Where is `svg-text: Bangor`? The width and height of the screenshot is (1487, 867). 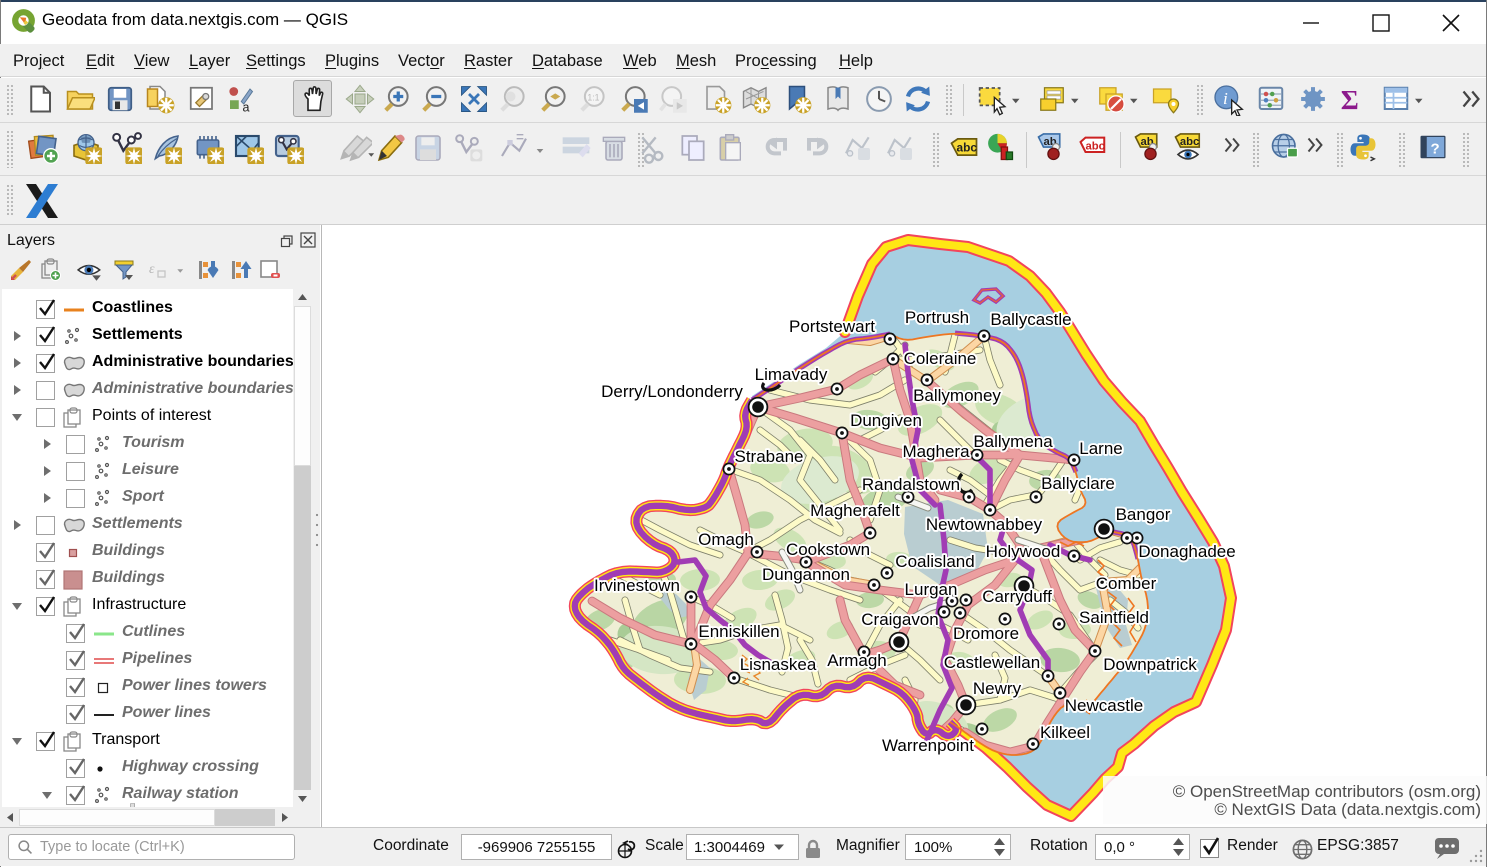
svg-text: Bangor is located at coordinates (1143, 514).